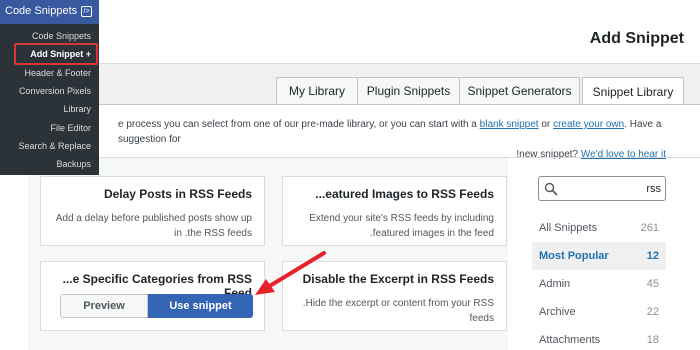 The image size is (700, 350). I want to click on category-label: Admin, so click(555, 284).